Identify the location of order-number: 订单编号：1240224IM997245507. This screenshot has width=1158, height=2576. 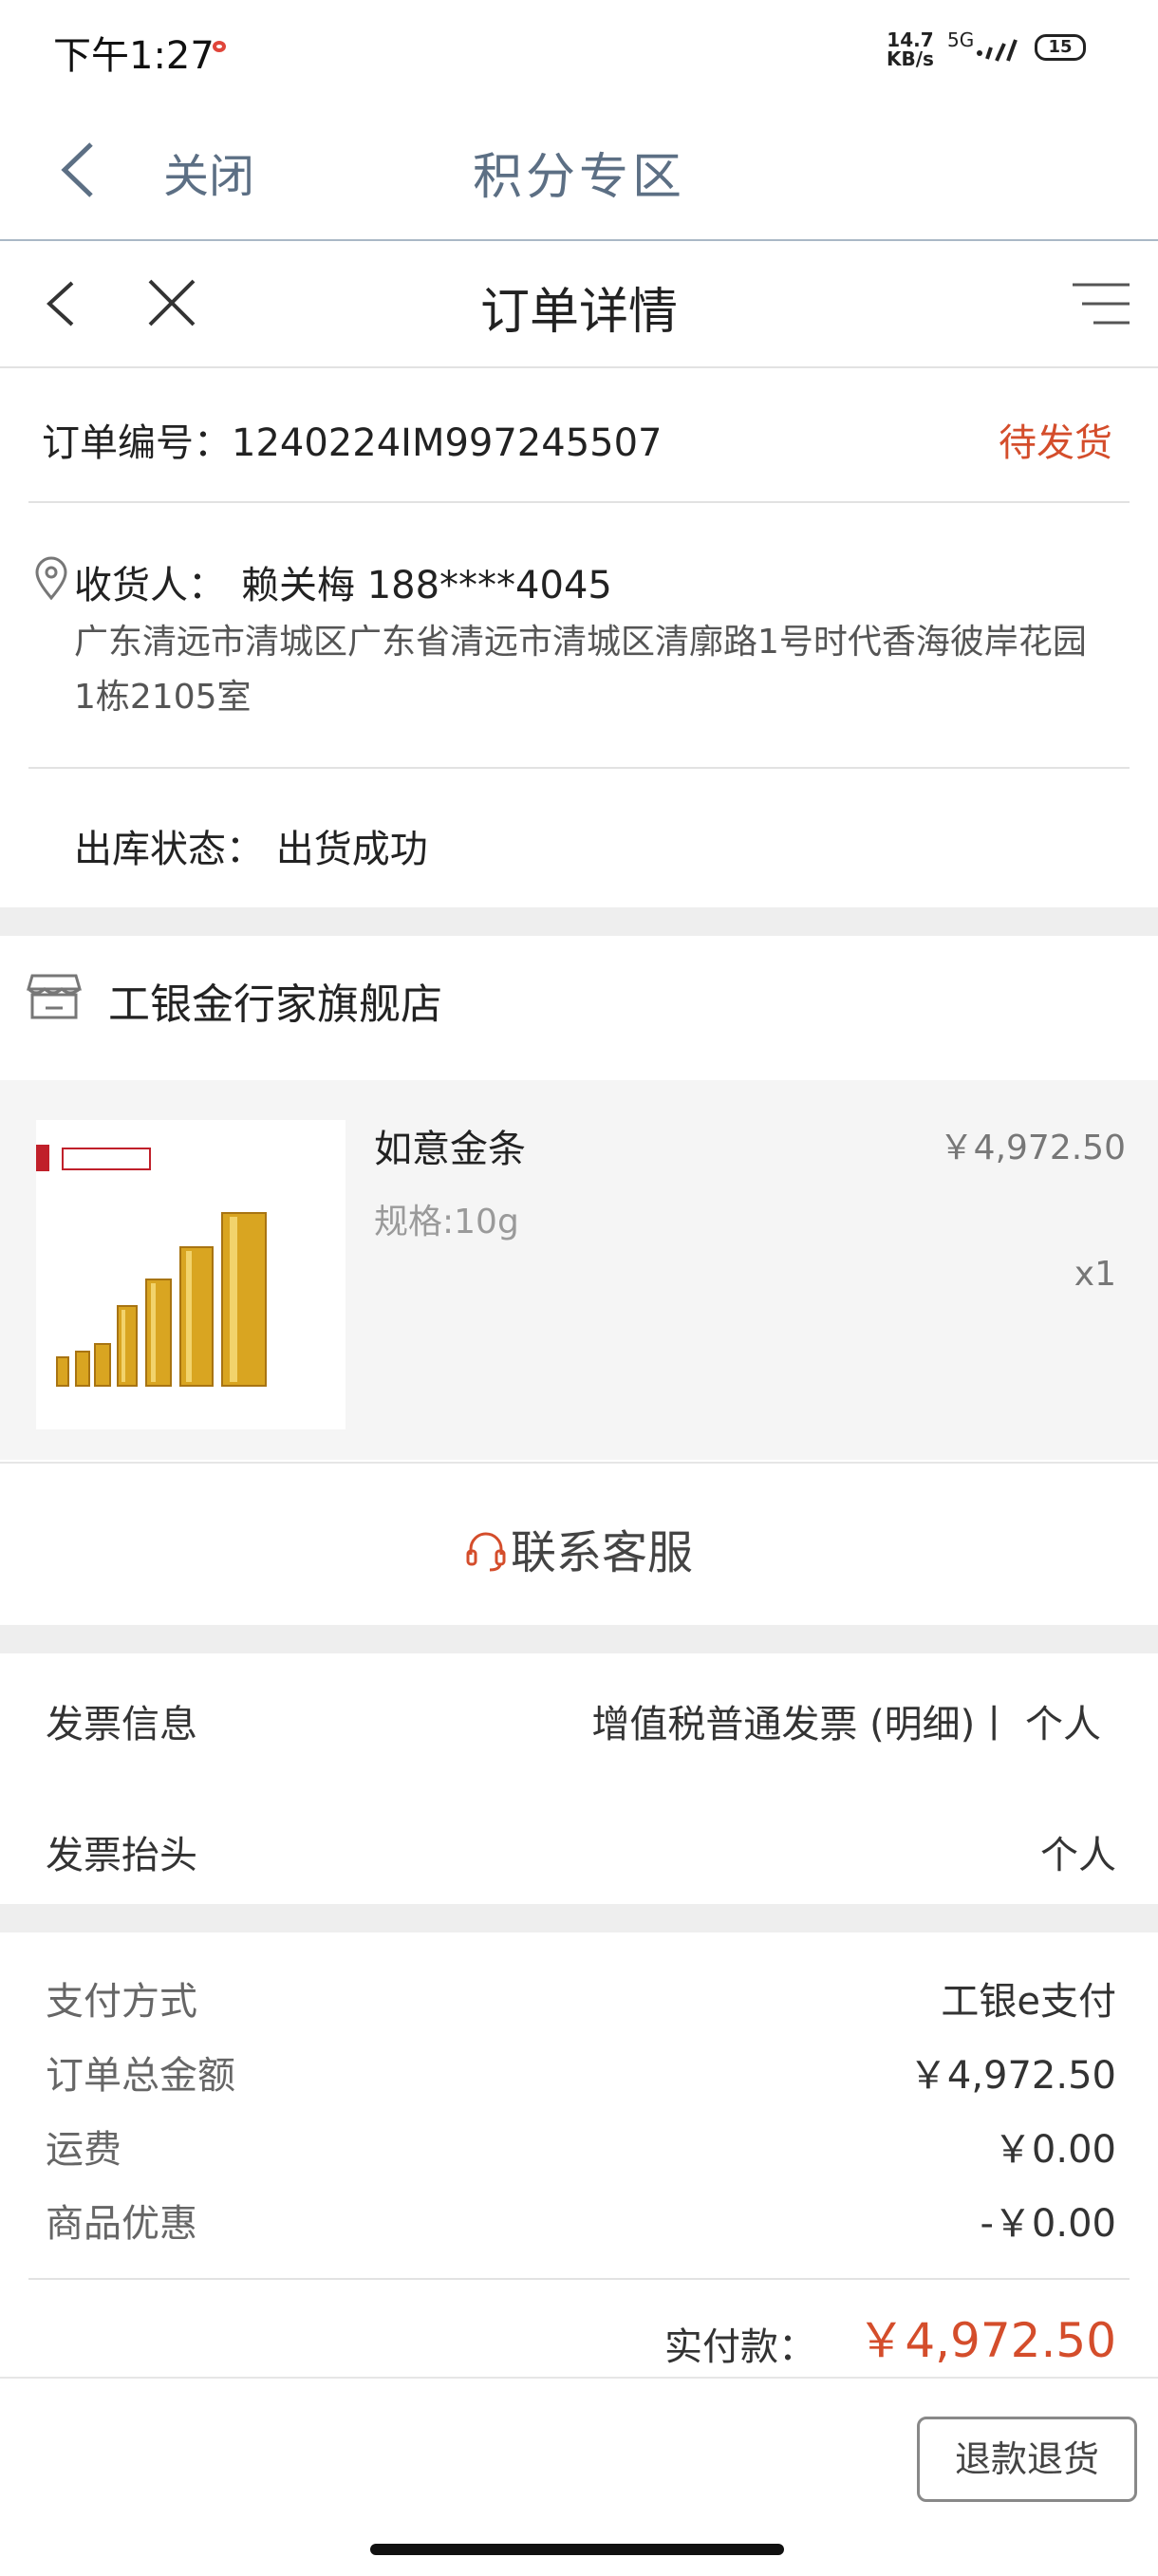
(352, 443).